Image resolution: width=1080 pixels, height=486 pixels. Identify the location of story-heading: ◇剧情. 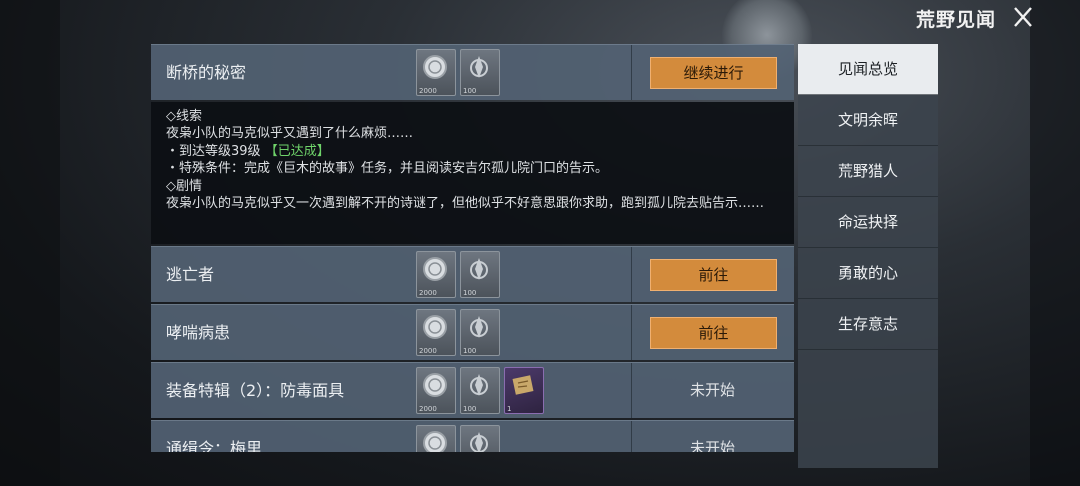
(184, 186).